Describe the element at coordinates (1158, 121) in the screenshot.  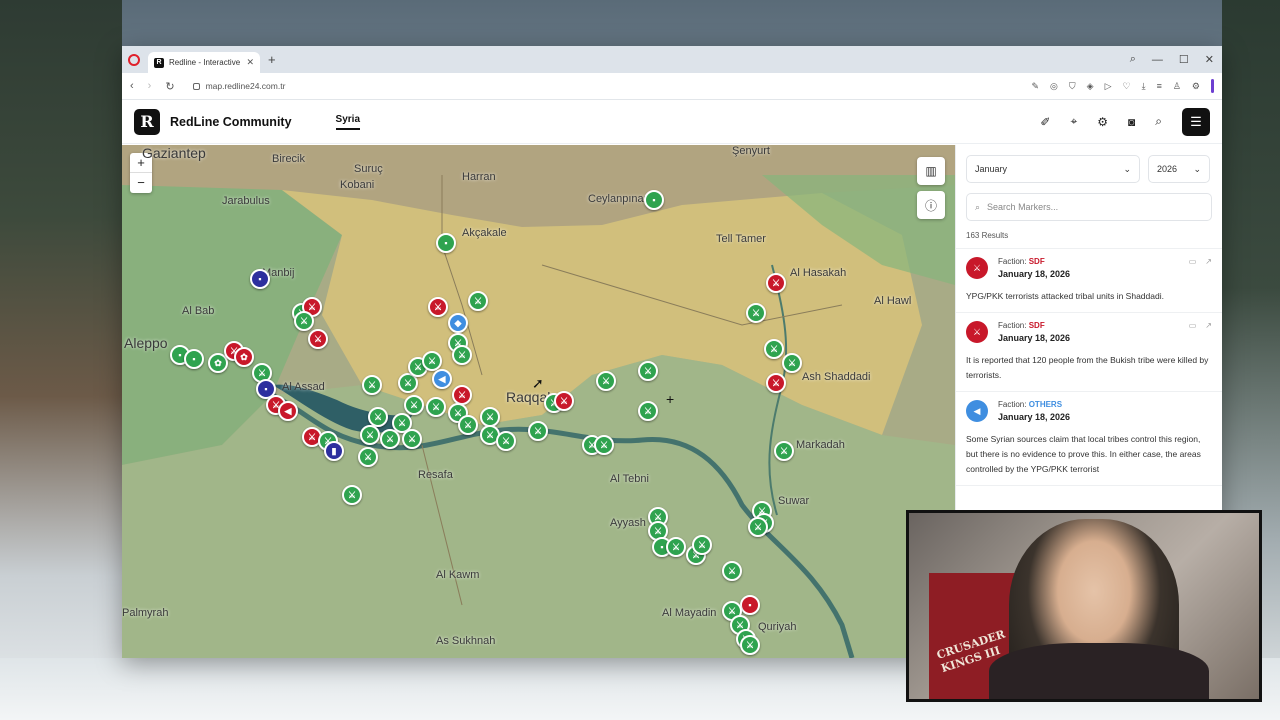
I see `search-icon: ⌕` at that location.